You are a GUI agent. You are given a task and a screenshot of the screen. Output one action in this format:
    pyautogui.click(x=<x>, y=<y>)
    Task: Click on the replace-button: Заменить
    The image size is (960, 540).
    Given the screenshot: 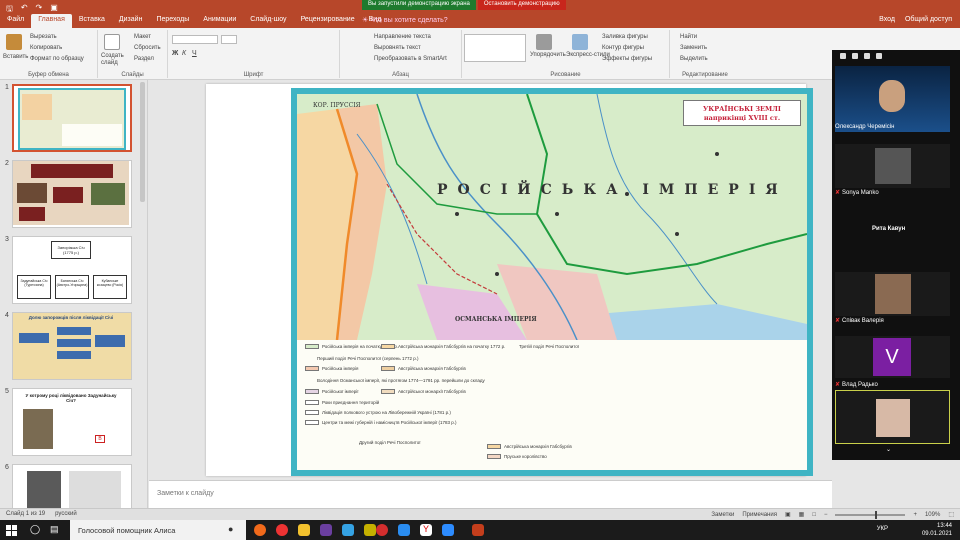 What is the action you would take?
    pyautogui.click(x=693, y=48)
    